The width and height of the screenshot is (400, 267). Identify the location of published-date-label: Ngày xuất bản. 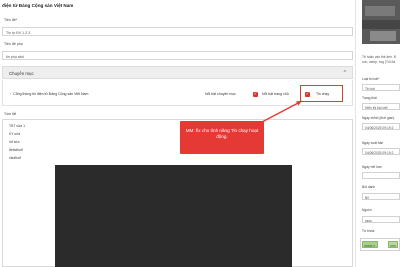
(373, 143).